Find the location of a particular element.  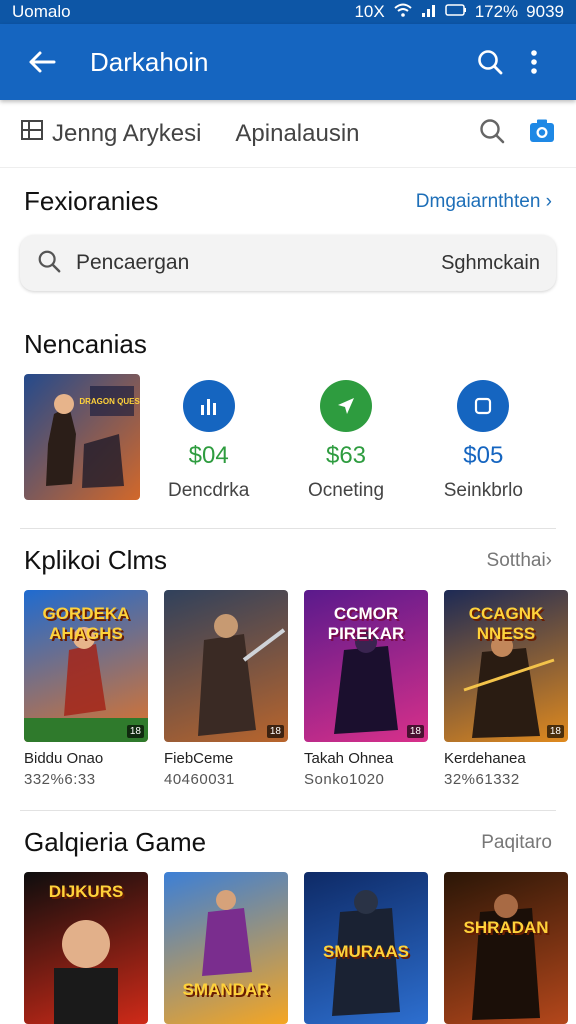

game-name: Kerdehanea is located at coordinates (485, 758).